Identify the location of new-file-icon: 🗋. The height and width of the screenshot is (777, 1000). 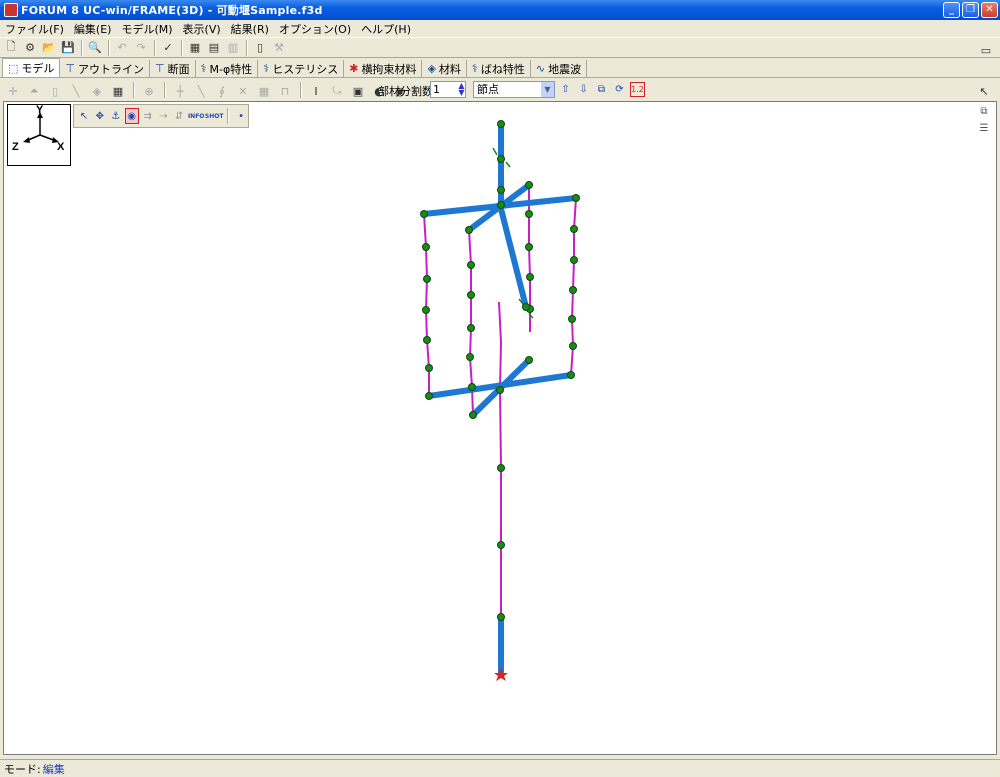
(11, 48).